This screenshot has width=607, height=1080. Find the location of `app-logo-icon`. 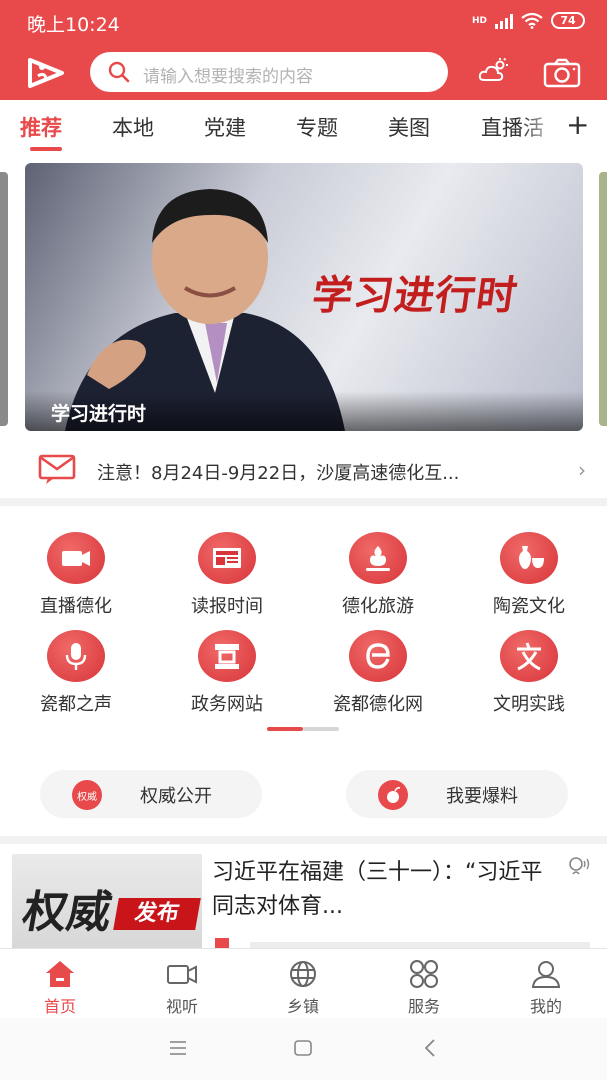

app-logo-icon is located at coordinates (46, 73).